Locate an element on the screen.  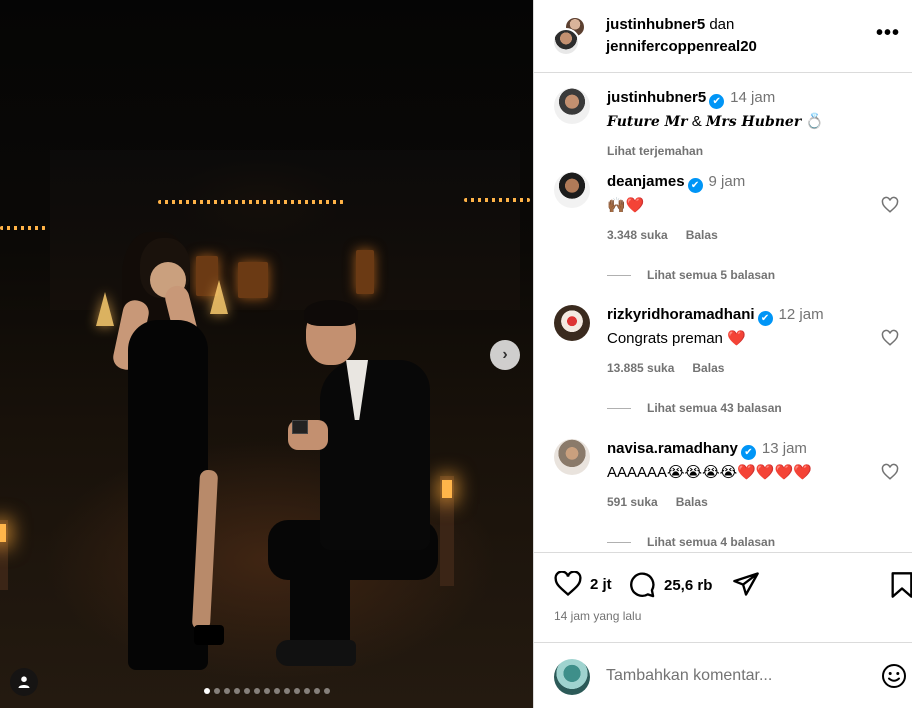
comment-input is located at coordinates (731, 676).